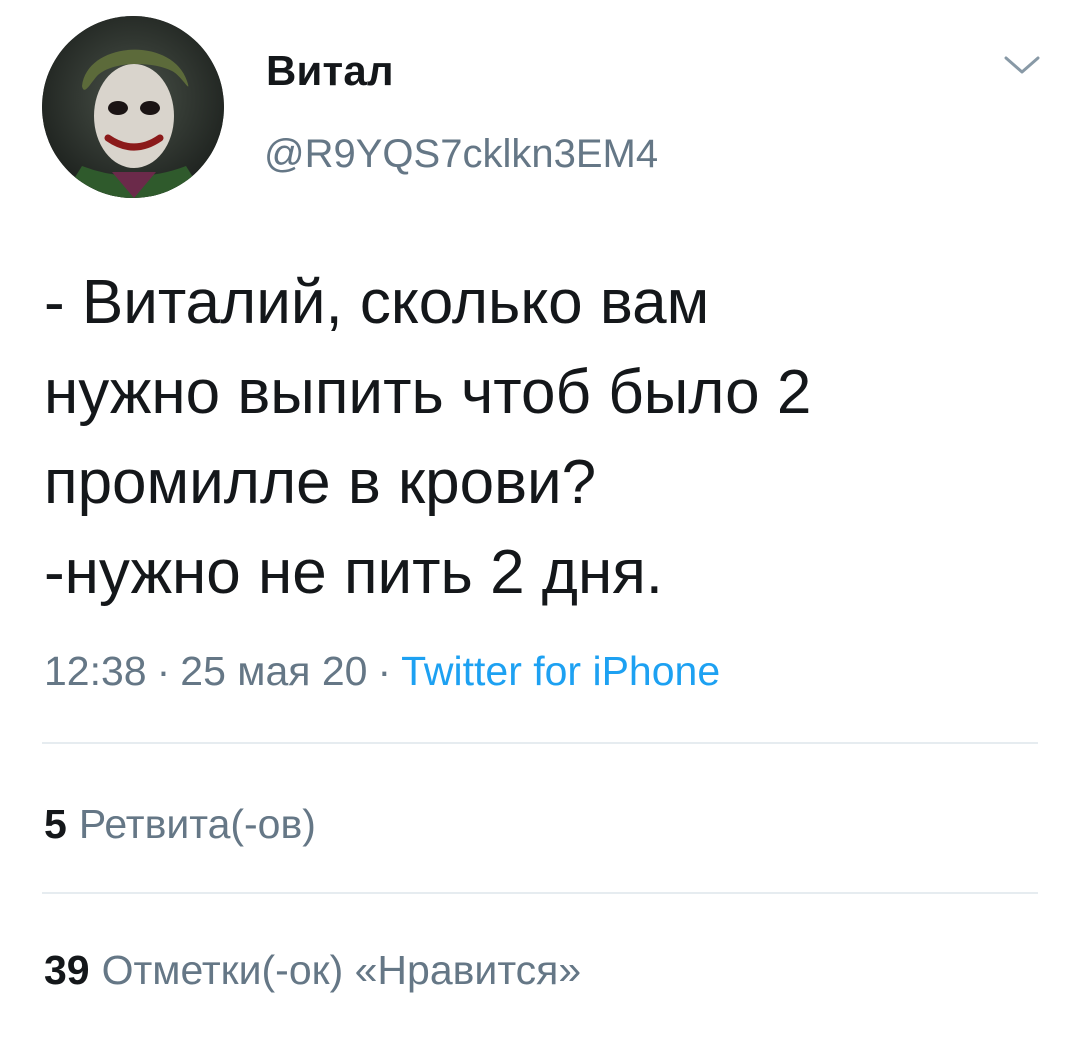  Describe the element at coordinates (341, 970) in the screenshot. I see `likes-label: Отметки(-ок) «Нравится»` at that location.